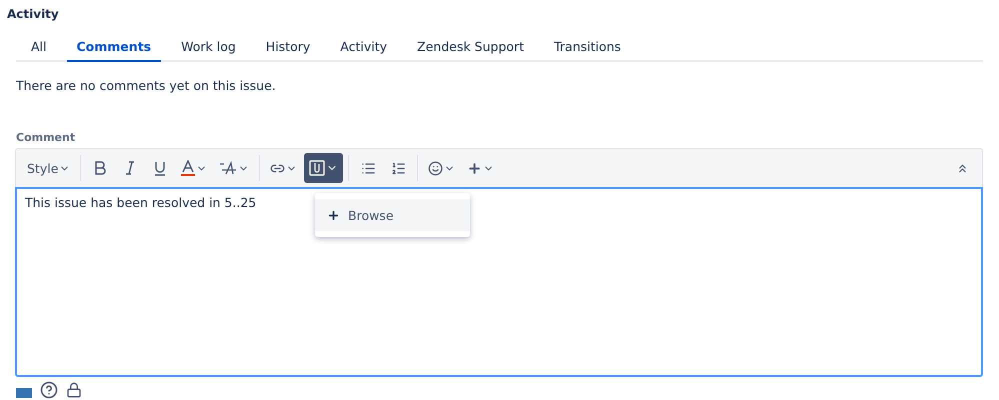 The image size is (999, 400). Describe the element at coordinates (33, 14) in the screenshot. I see `section-title: Activity` at that location.